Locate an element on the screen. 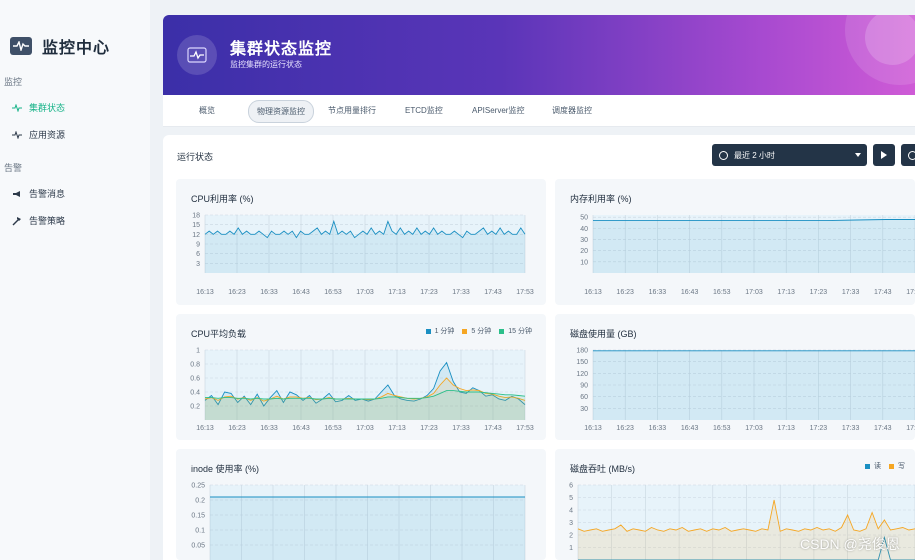  chart-title: CPU平均负载 is located at coordinates (219, 334).